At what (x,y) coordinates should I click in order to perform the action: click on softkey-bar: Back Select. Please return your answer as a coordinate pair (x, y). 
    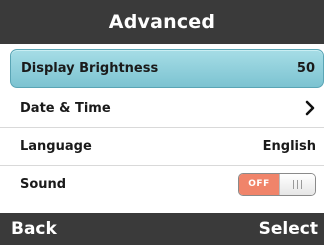
    Looking at the image, I should click on (162, 229).